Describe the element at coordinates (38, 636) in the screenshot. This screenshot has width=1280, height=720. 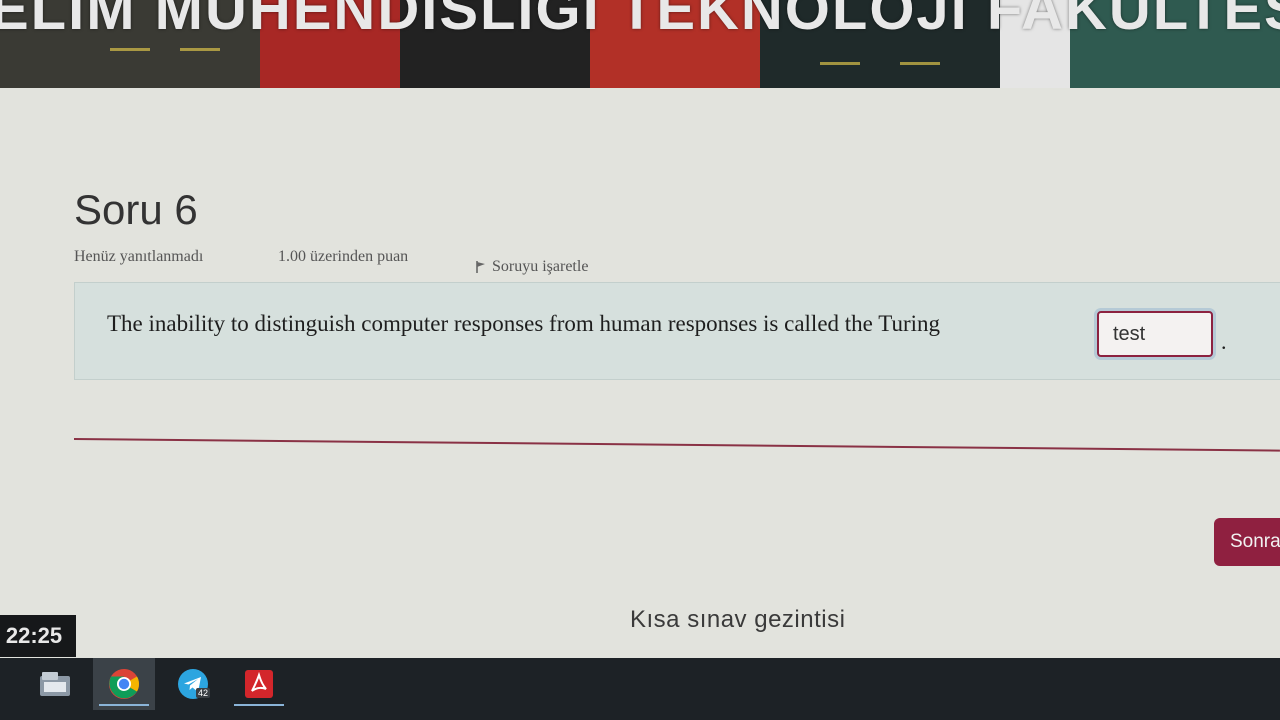
I see `clock: 22:25` at that location.